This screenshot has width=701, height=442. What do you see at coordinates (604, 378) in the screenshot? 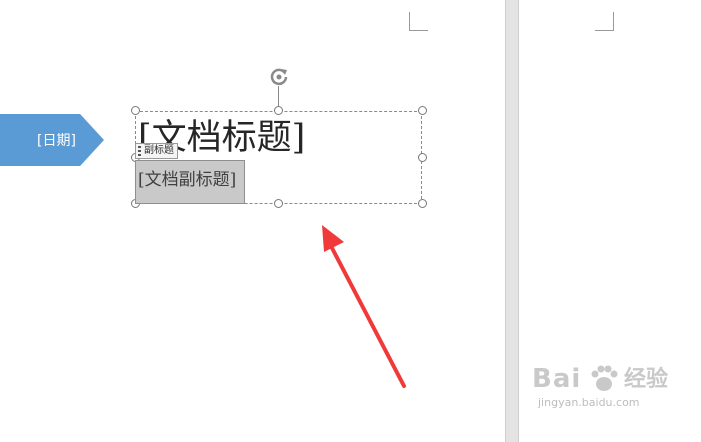
I see `paw-icon` at bounding box center [604, 378].